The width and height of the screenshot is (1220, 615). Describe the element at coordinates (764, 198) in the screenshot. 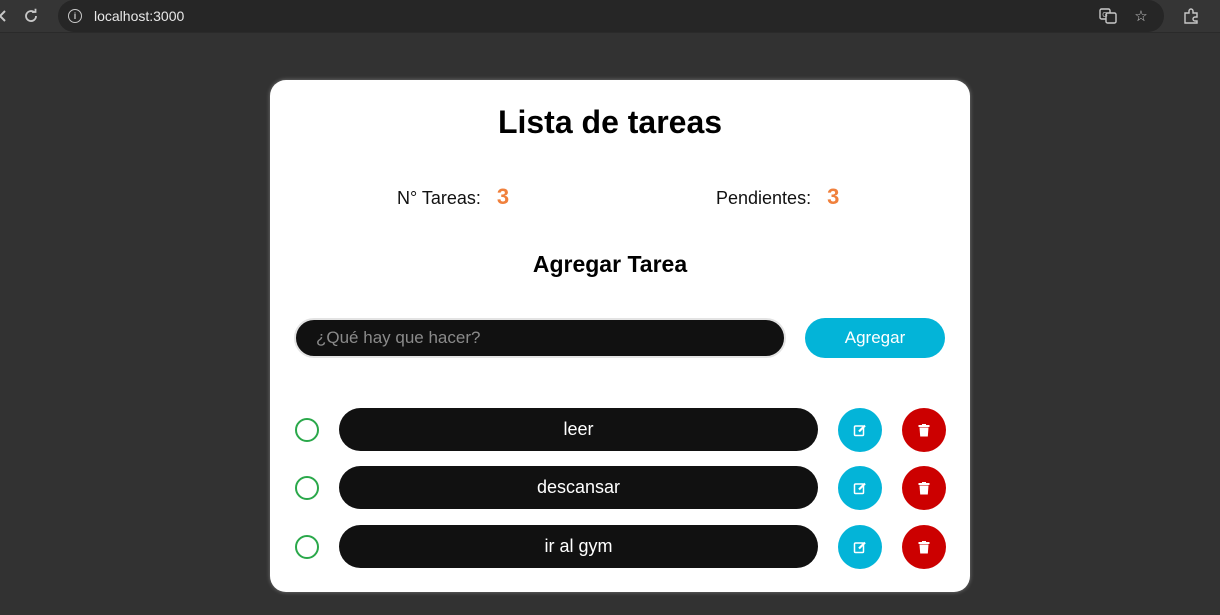

I see `pending-tasks-label: Pendientes:` at that location.